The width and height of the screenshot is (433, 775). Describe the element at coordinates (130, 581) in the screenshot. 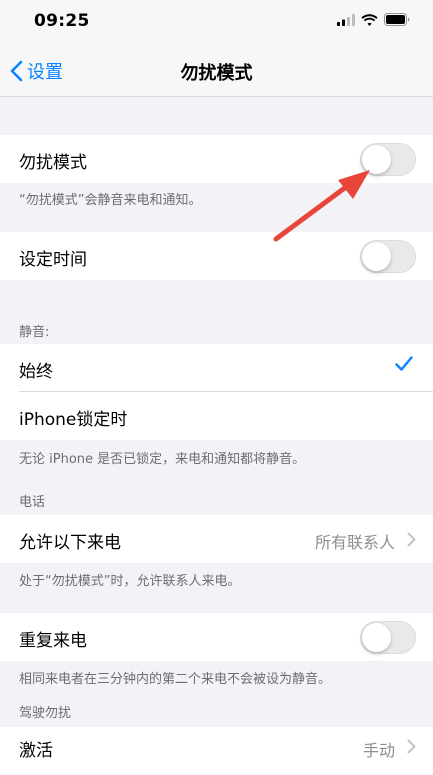

I see `allow-calls-note: 处于“勿扰模式”时，允许联系人来电。` at that location.